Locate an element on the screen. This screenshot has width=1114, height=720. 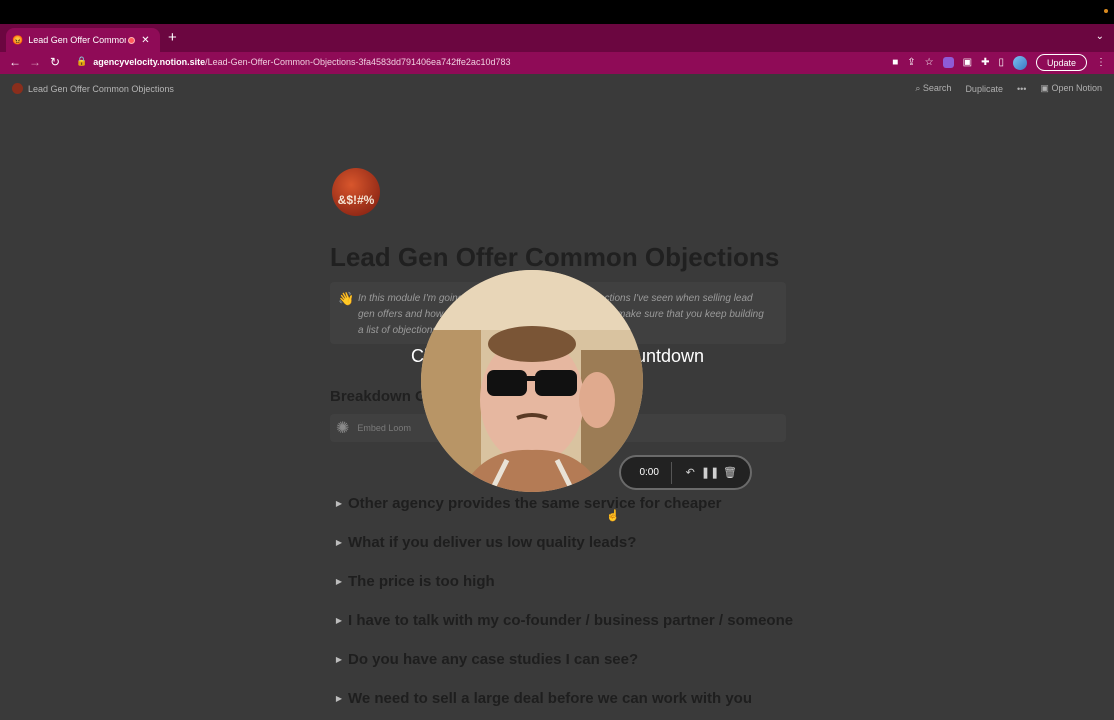
embed-label: Embed Loom is located at coordinates (384, 428).